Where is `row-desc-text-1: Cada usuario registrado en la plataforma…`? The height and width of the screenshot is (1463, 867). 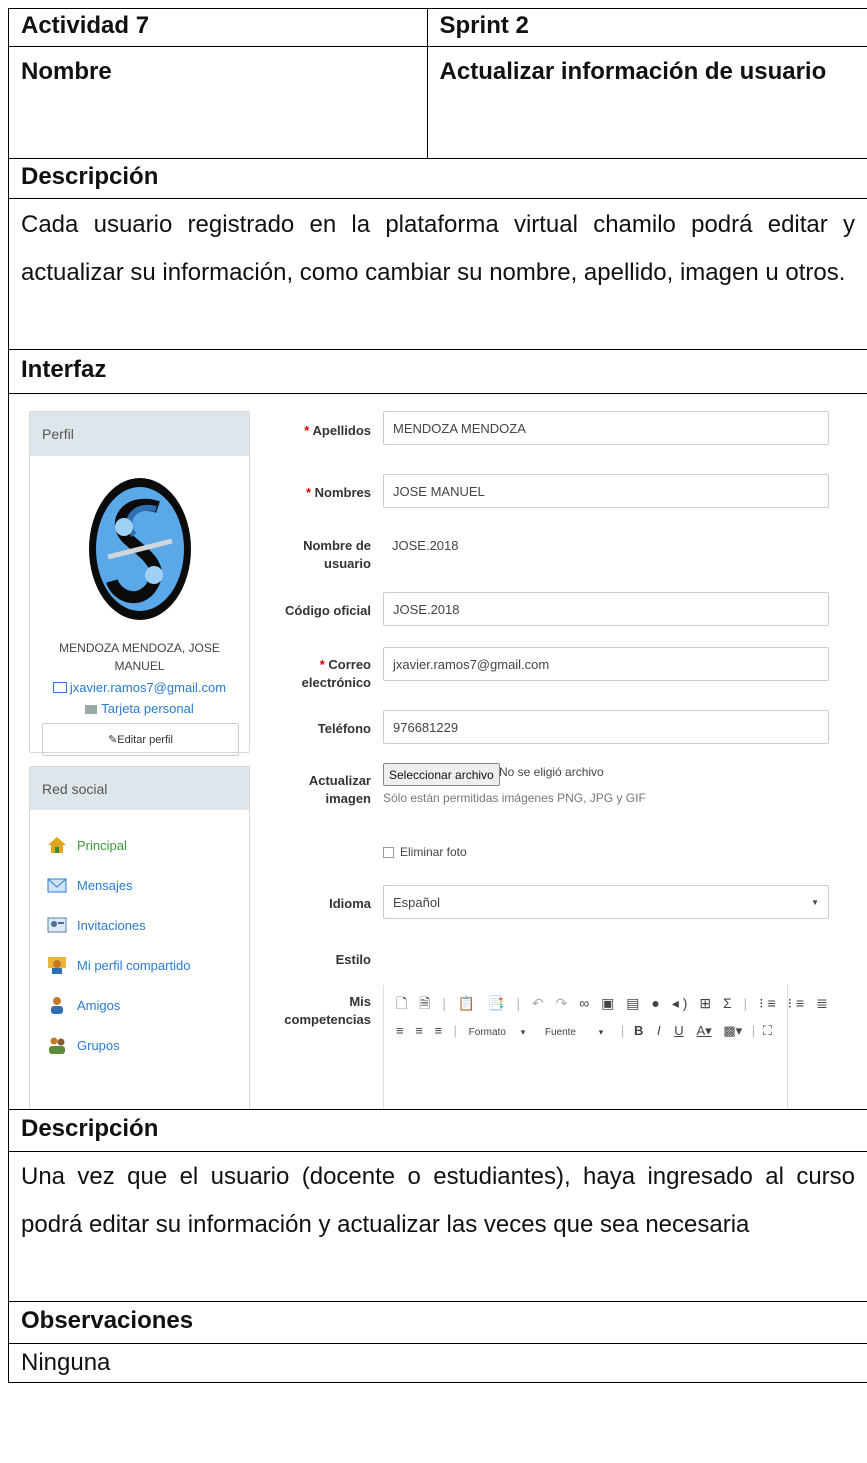 row-desc-text-1: Cada usuario registrado en la plataforma… is located at coordinates (437, 273).